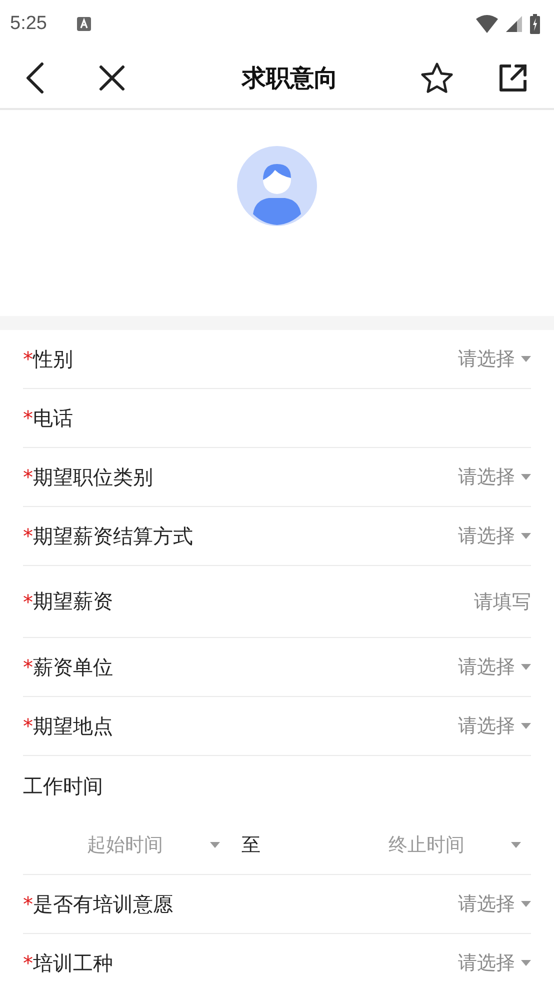 This screenshot has height=984, width=554. I want to click on back-icon, so click(35, 78).